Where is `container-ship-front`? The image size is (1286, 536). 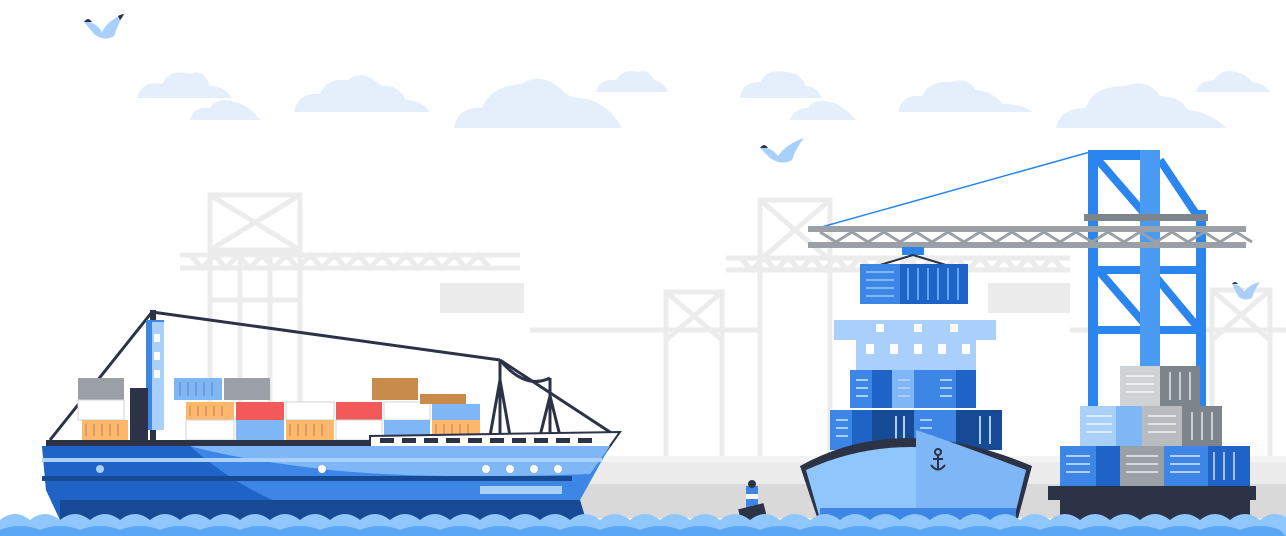 container-ship-front is located at coordinates (916, 423).